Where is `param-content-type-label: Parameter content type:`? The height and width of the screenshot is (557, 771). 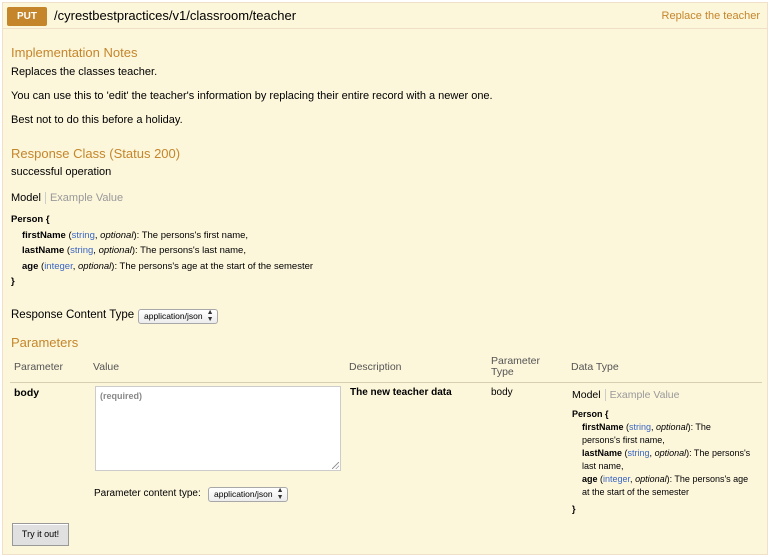 param-content-type-label: Parameter content type: is located at coordinates (147, 493).